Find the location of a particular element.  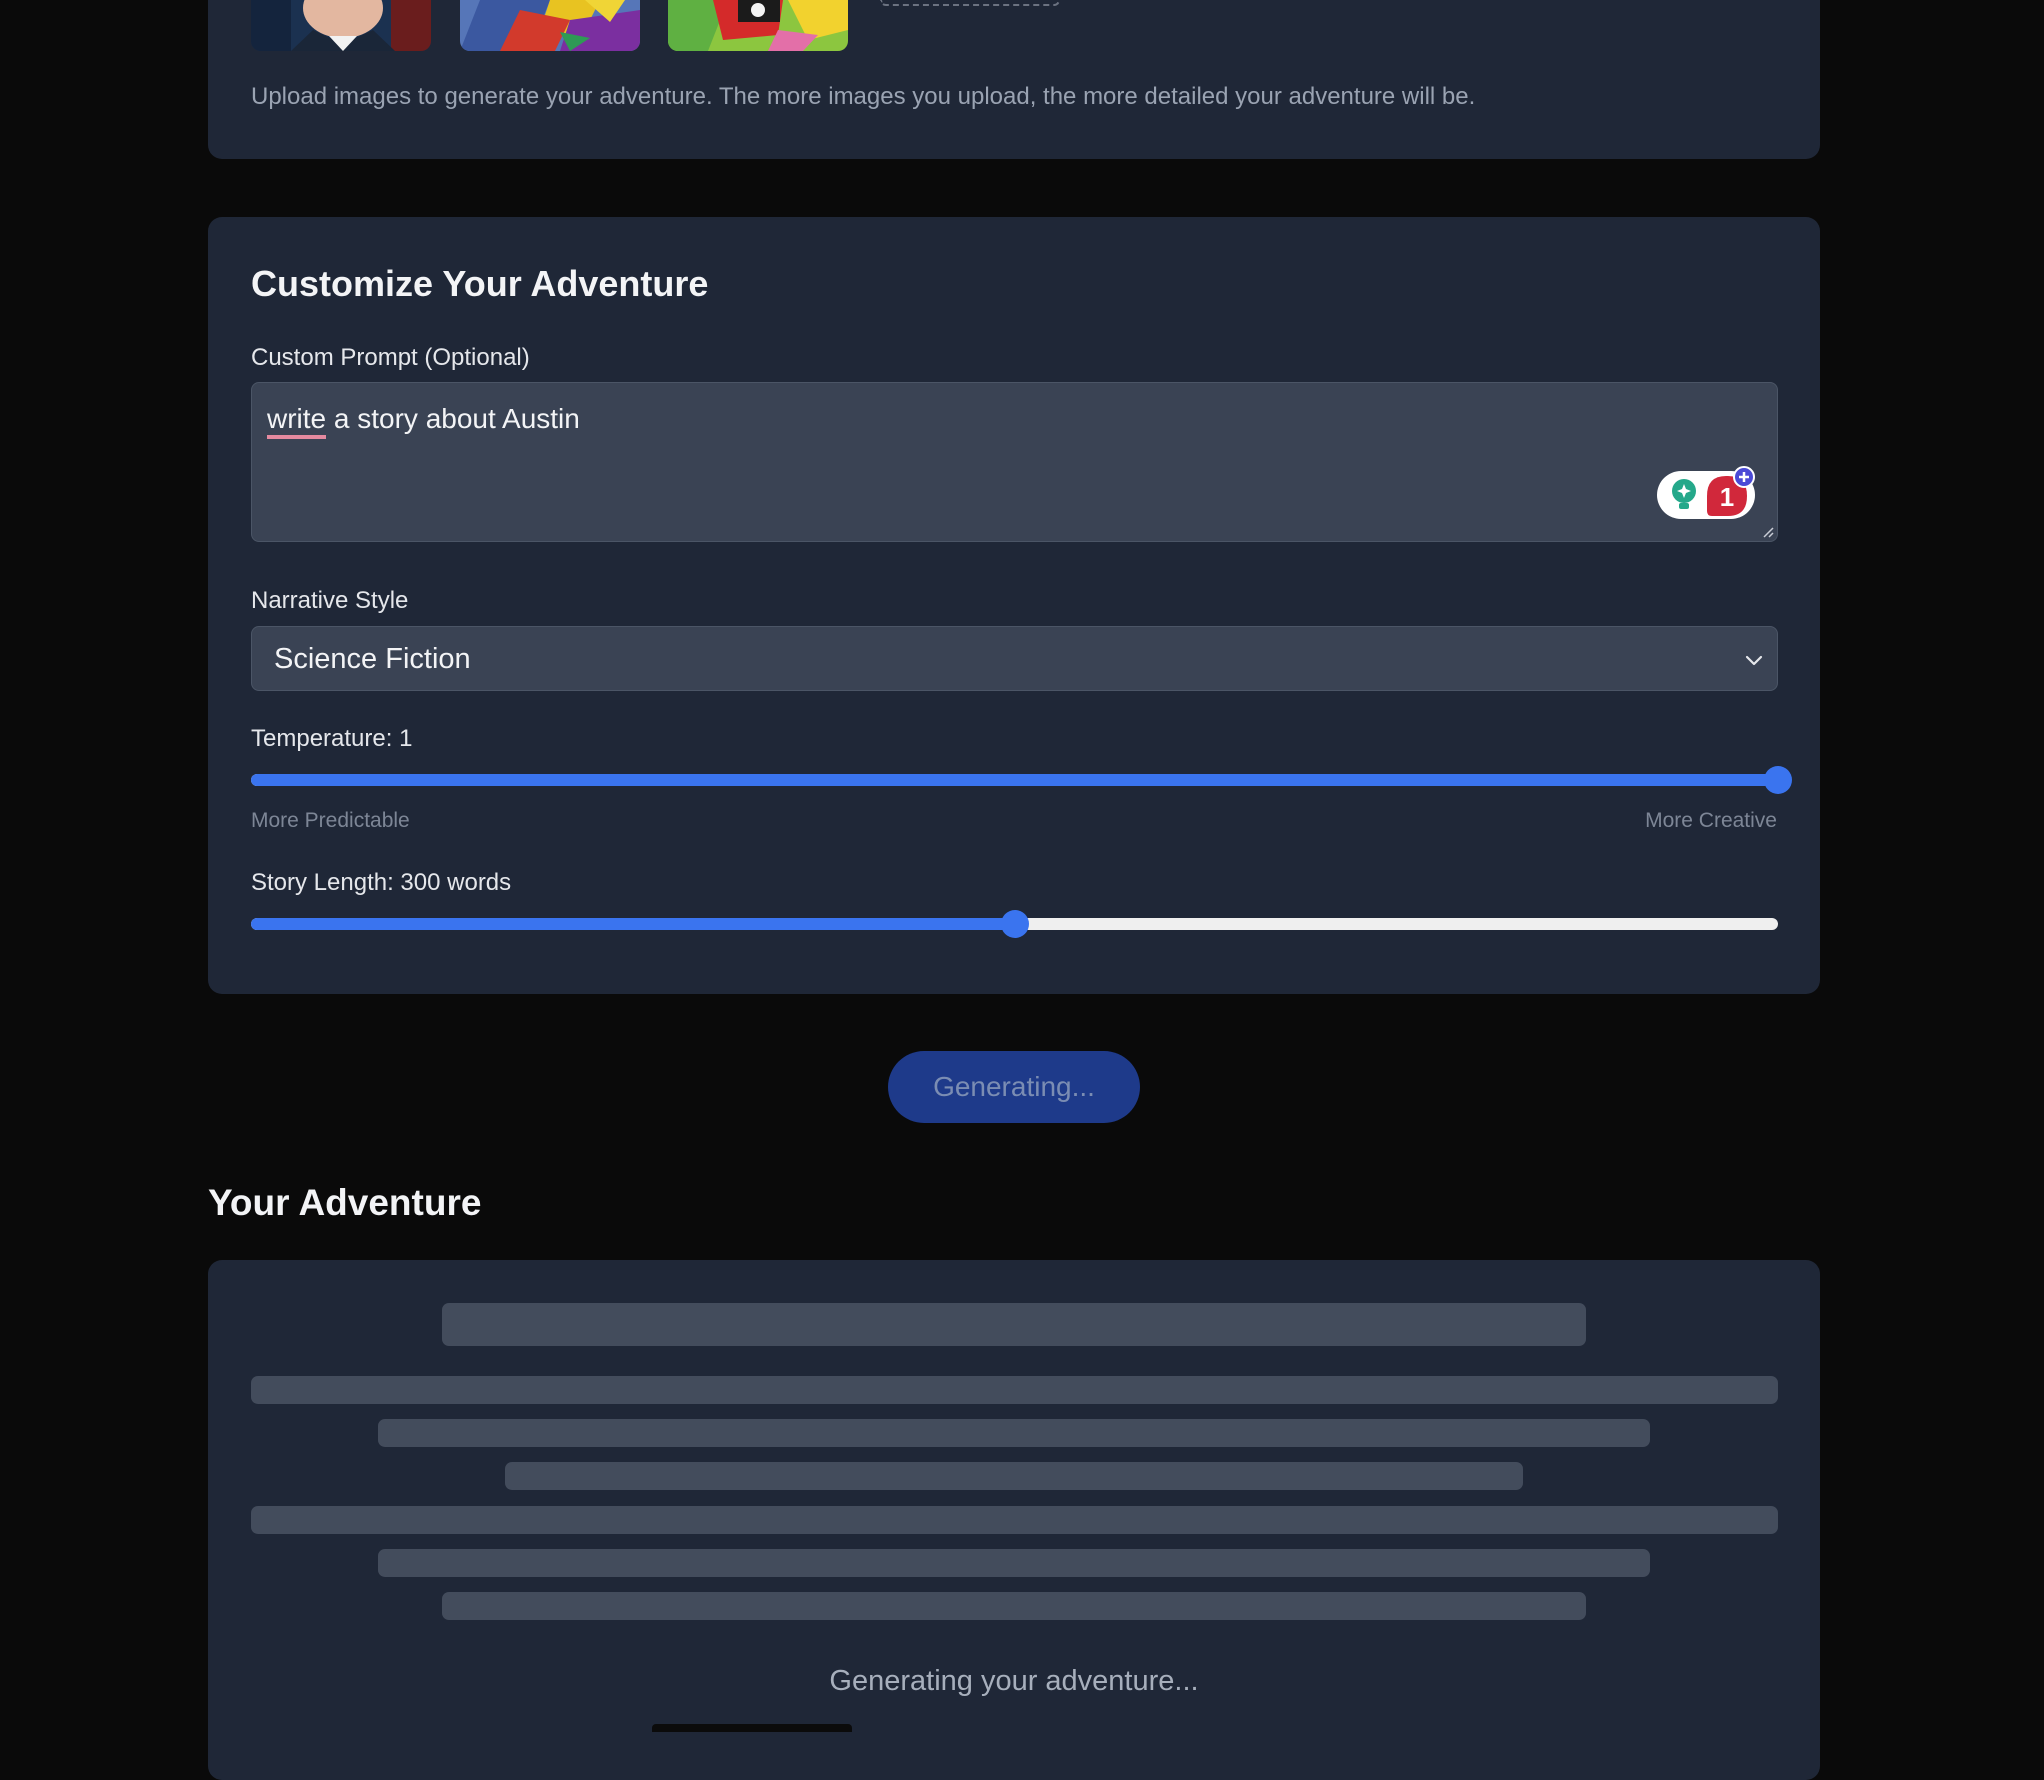

misspelled-word: write is located at coordinates (297, 421).